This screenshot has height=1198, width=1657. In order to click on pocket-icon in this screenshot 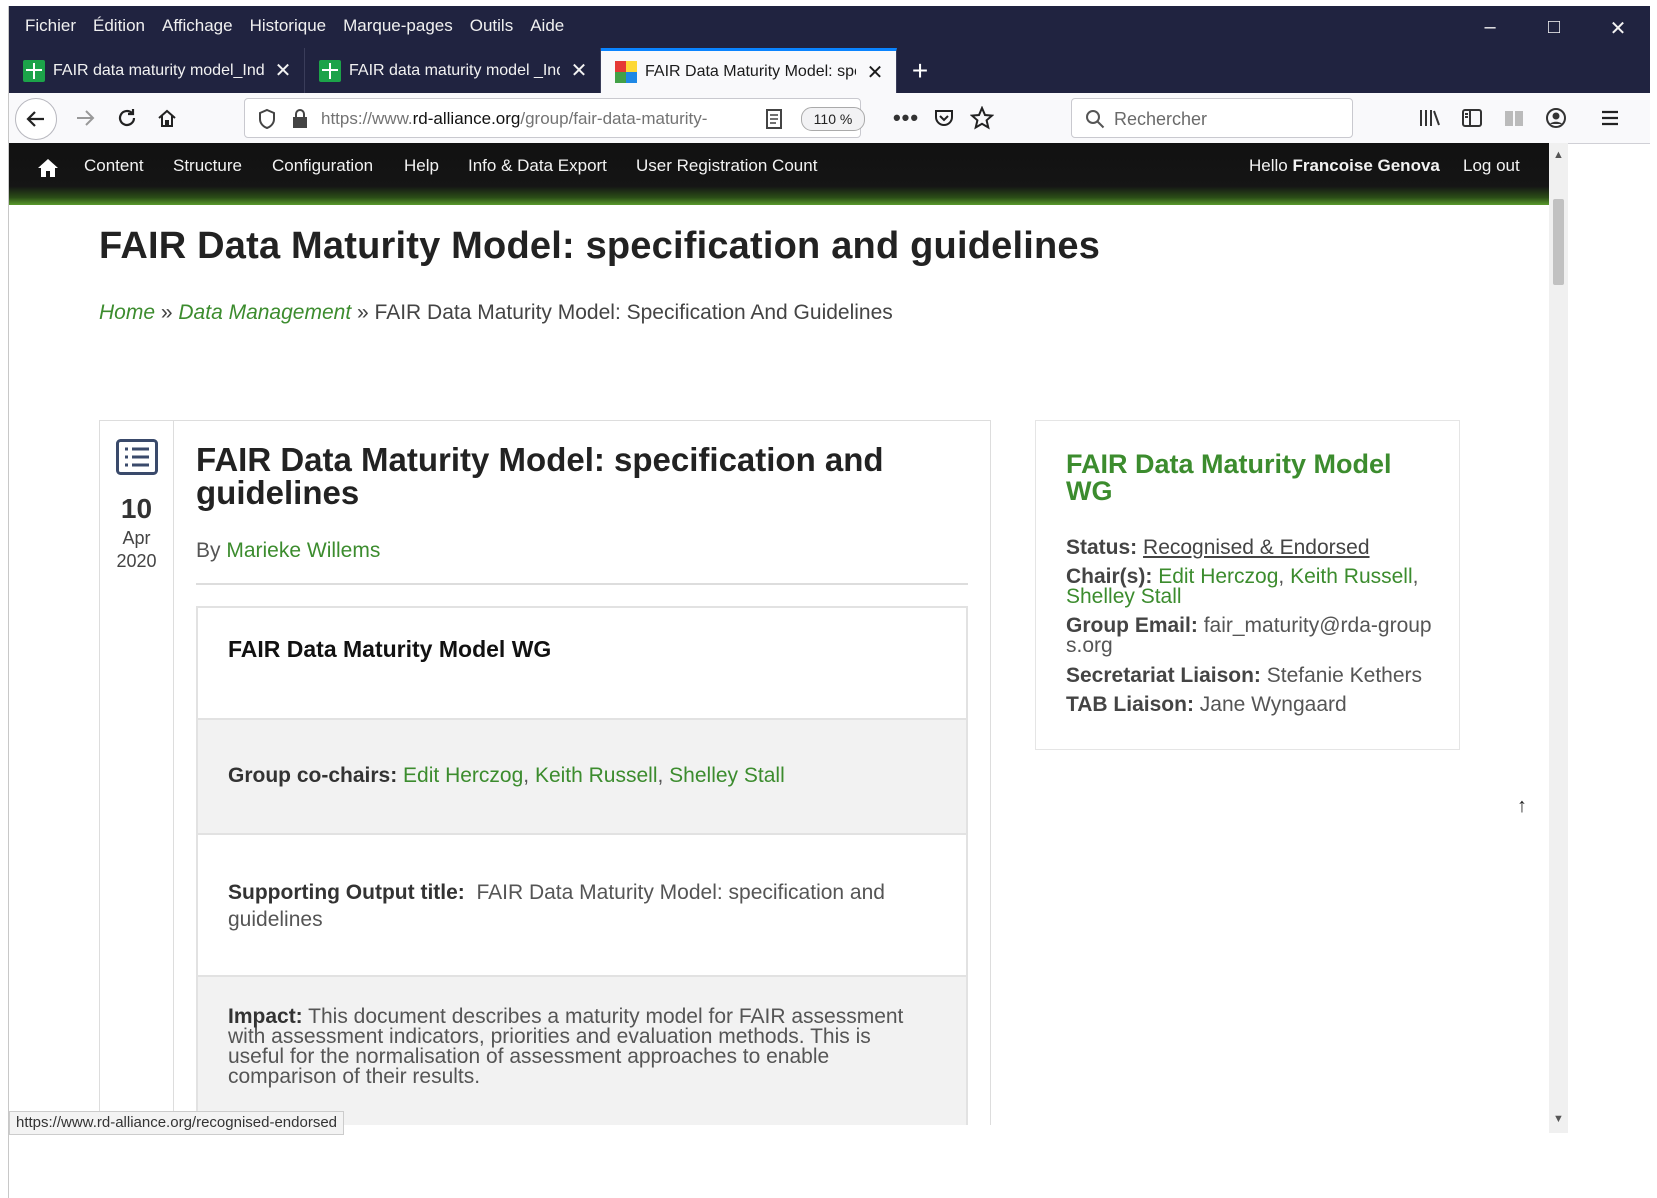, I will do `click(944, 118)`.